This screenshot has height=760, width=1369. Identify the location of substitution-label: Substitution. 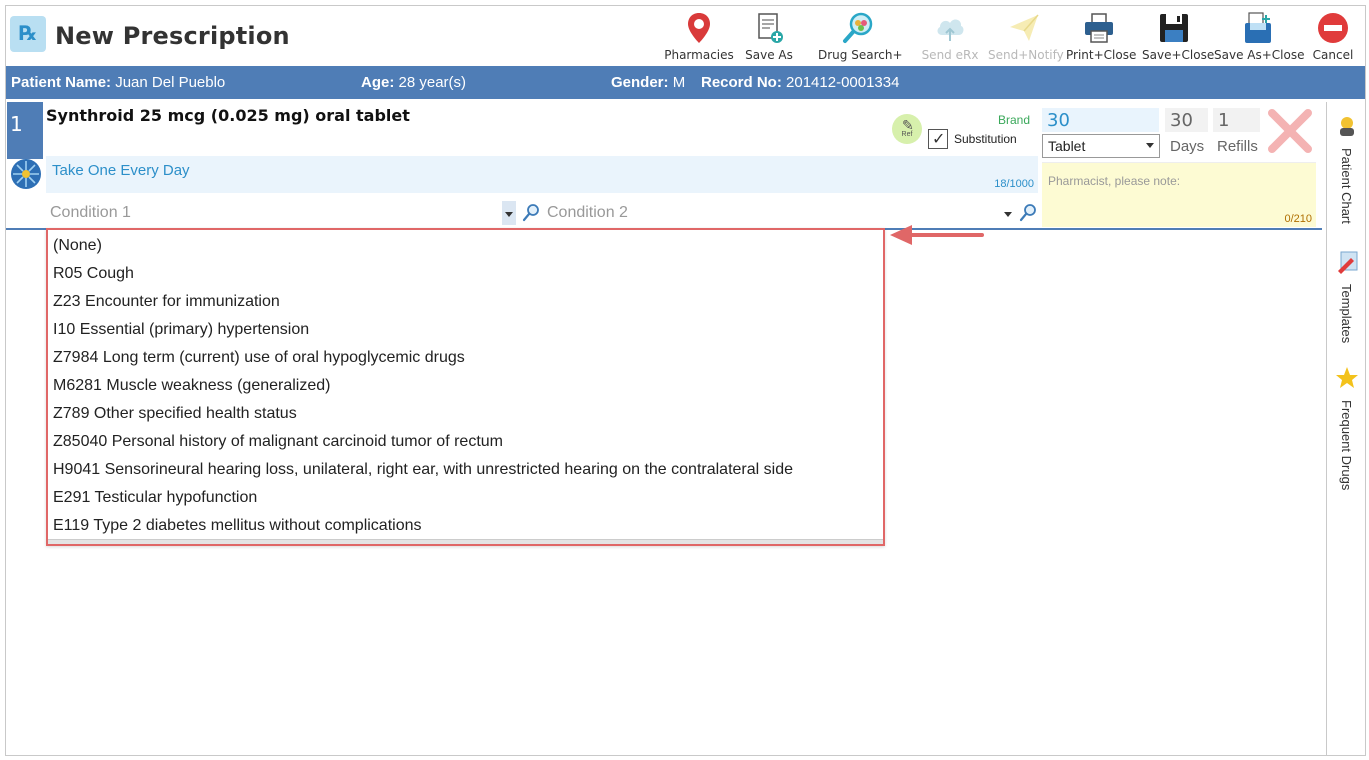
(985, 139).